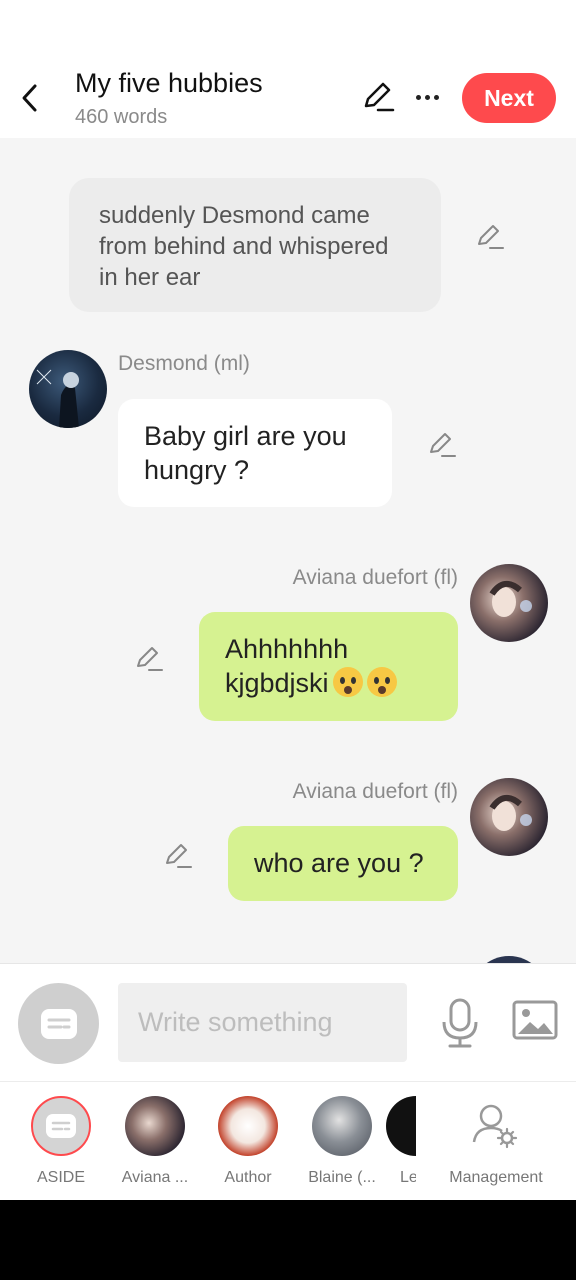 The image size is (576, 1280). Describe the element at coordinates (490, 236) in the screenshot. I see `edit-narration-icon` at that location.